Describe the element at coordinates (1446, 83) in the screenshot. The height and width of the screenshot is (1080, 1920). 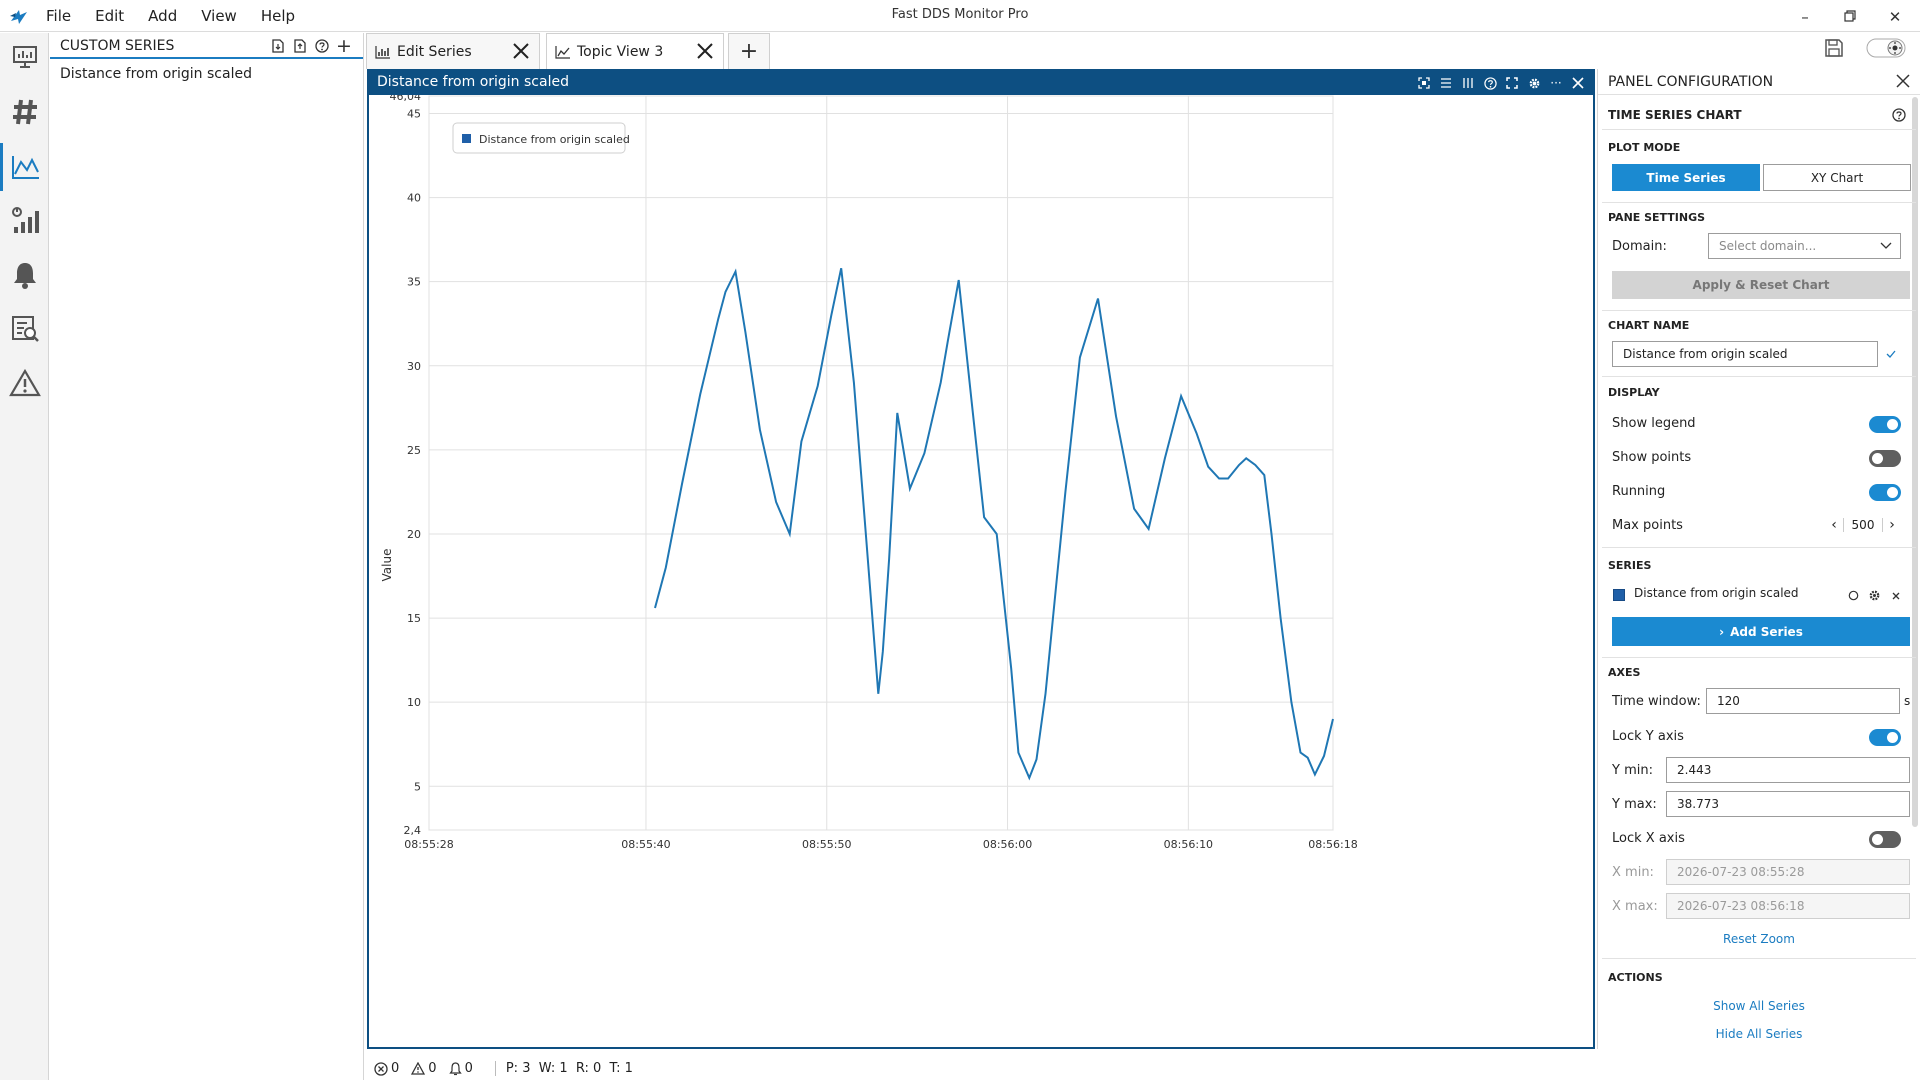
I see `legend-toggle-button` at that location.